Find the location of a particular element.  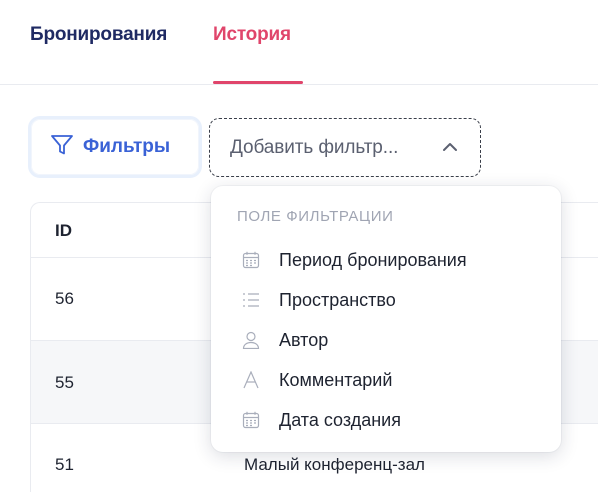

dropdown-item-booking-period: Период бронирования is located at coordinates (386, 260).